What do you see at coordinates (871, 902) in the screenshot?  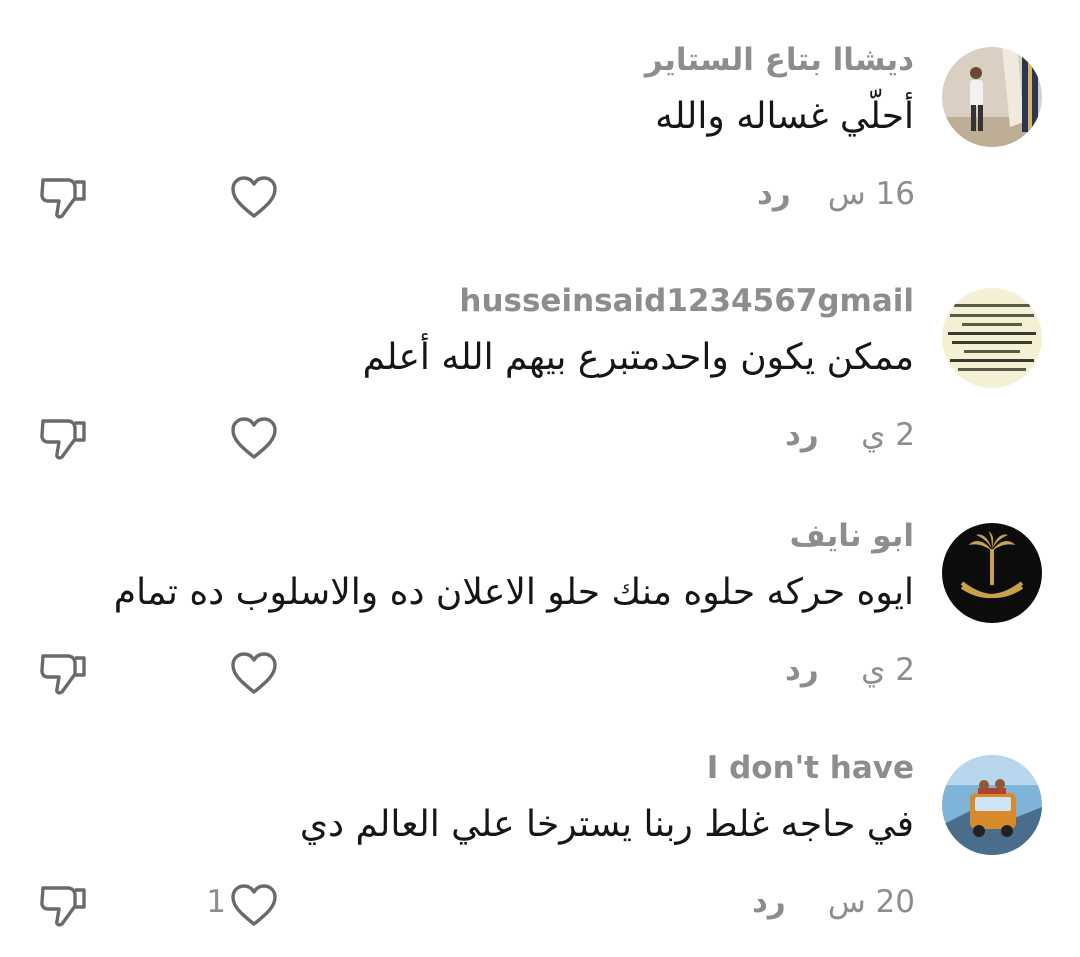 I see `comment-time: 20 س` at bounding box center [871, 902].